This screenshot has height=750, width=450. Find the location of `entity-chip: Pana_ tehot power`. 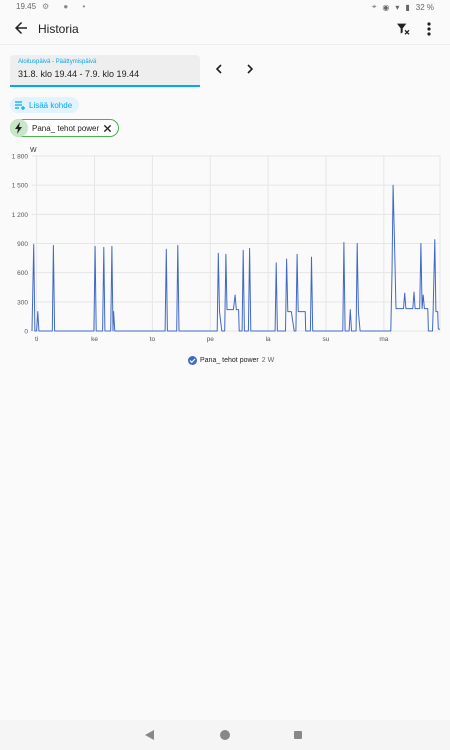

entity-chip: Pana_ tehot power is located at coordinates (65, 128).